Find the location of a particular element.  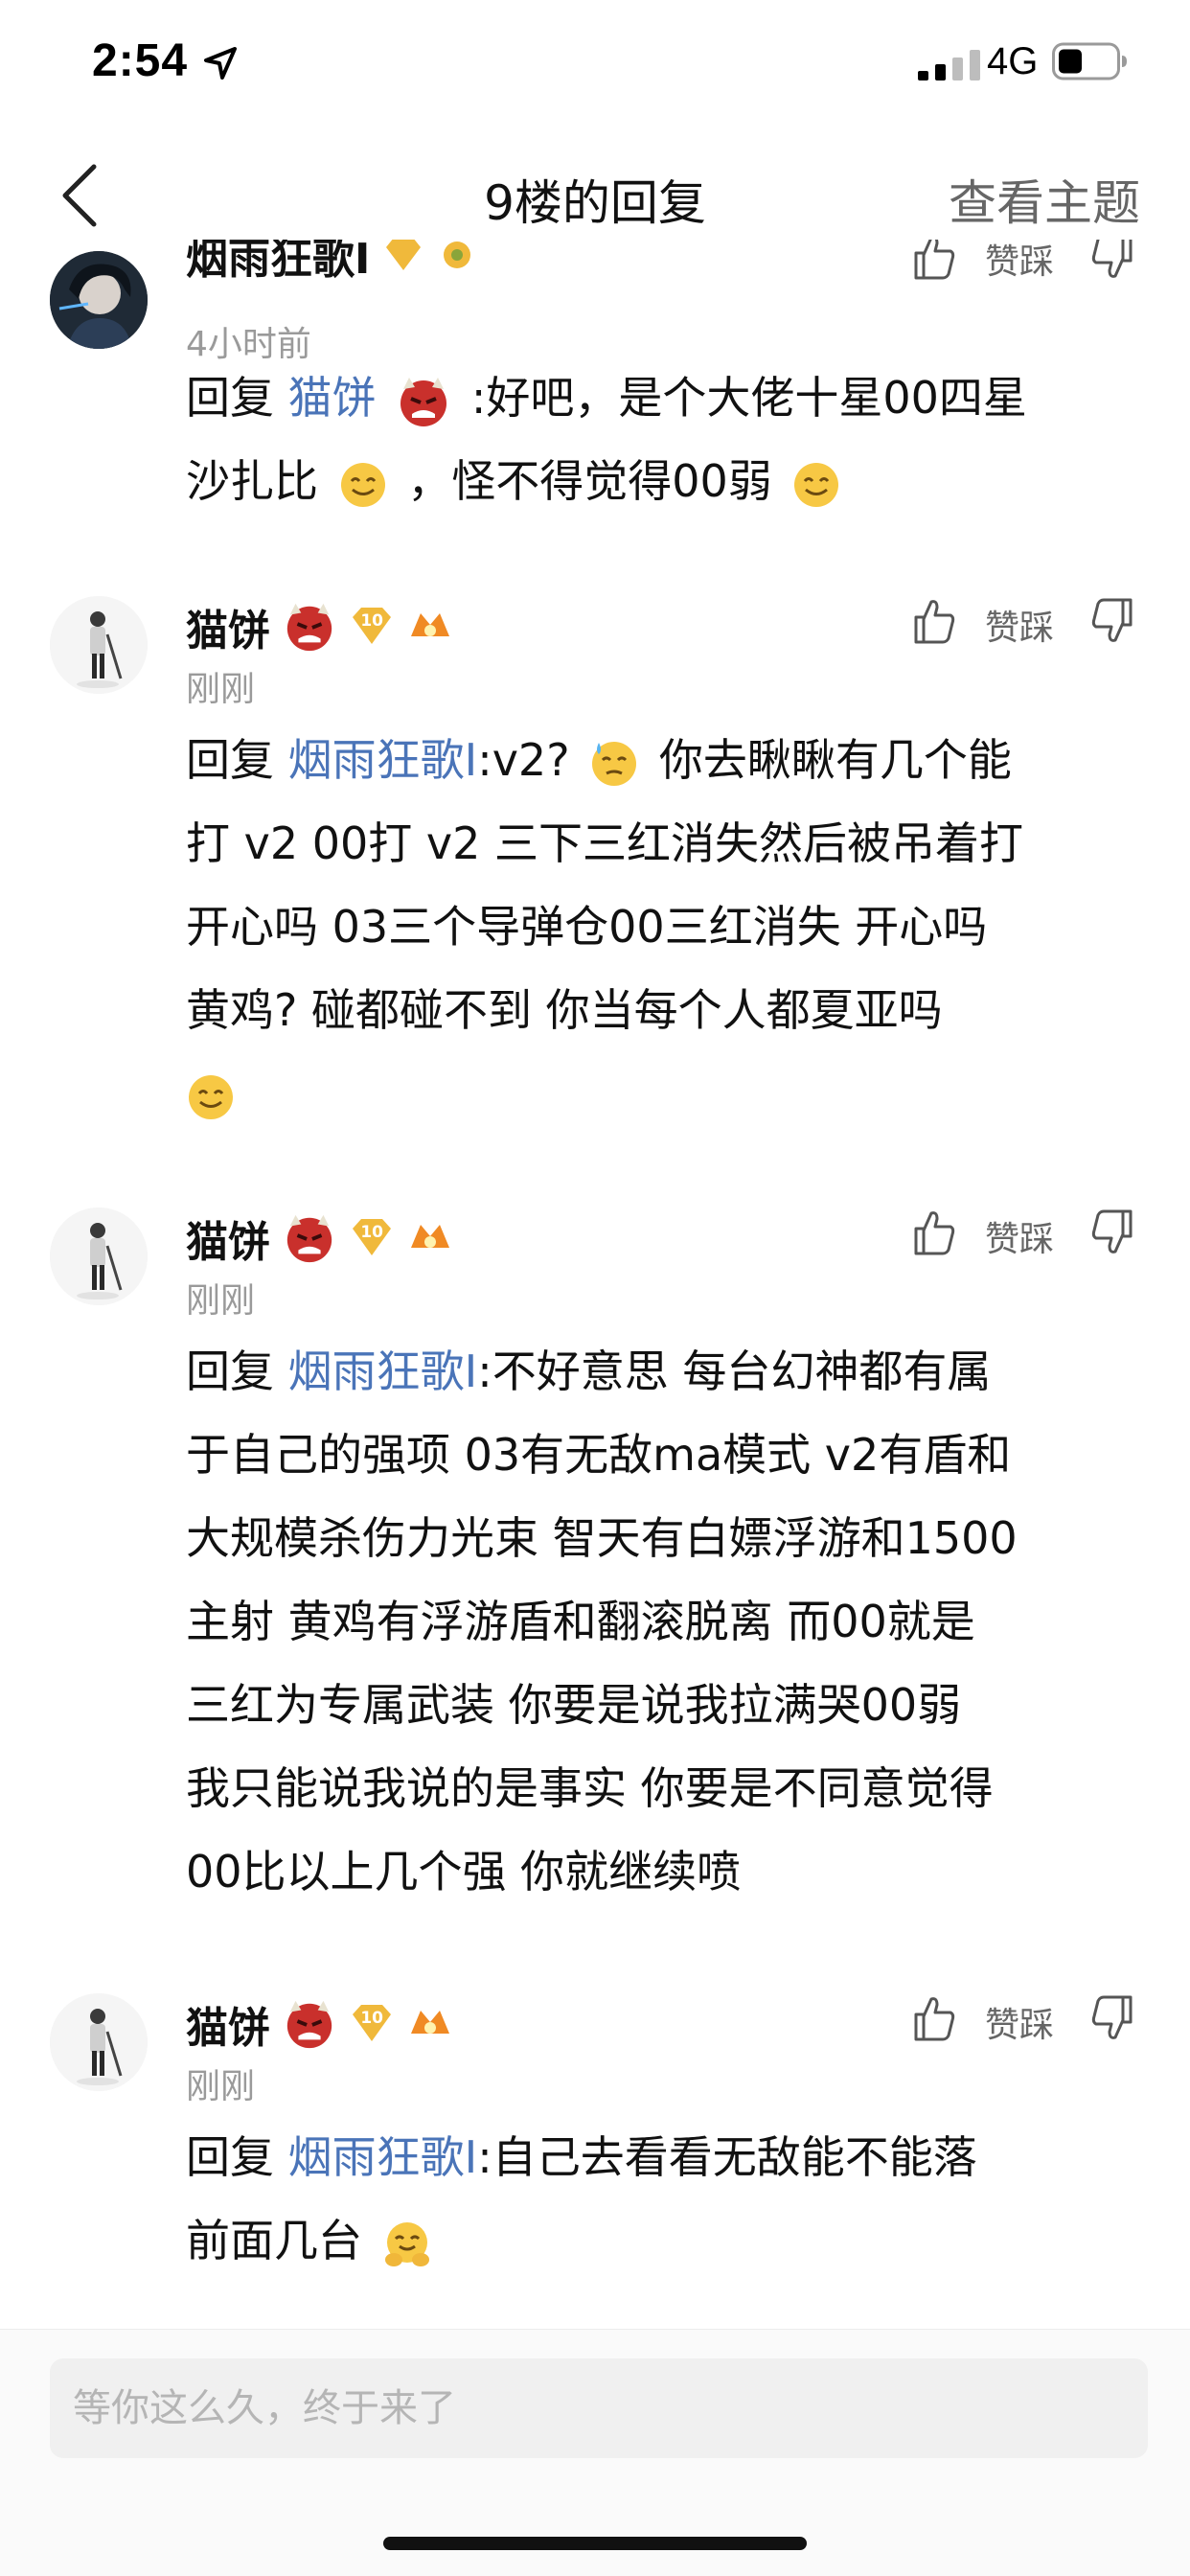

gear-badge-icon is located at coordinates (457, 255).